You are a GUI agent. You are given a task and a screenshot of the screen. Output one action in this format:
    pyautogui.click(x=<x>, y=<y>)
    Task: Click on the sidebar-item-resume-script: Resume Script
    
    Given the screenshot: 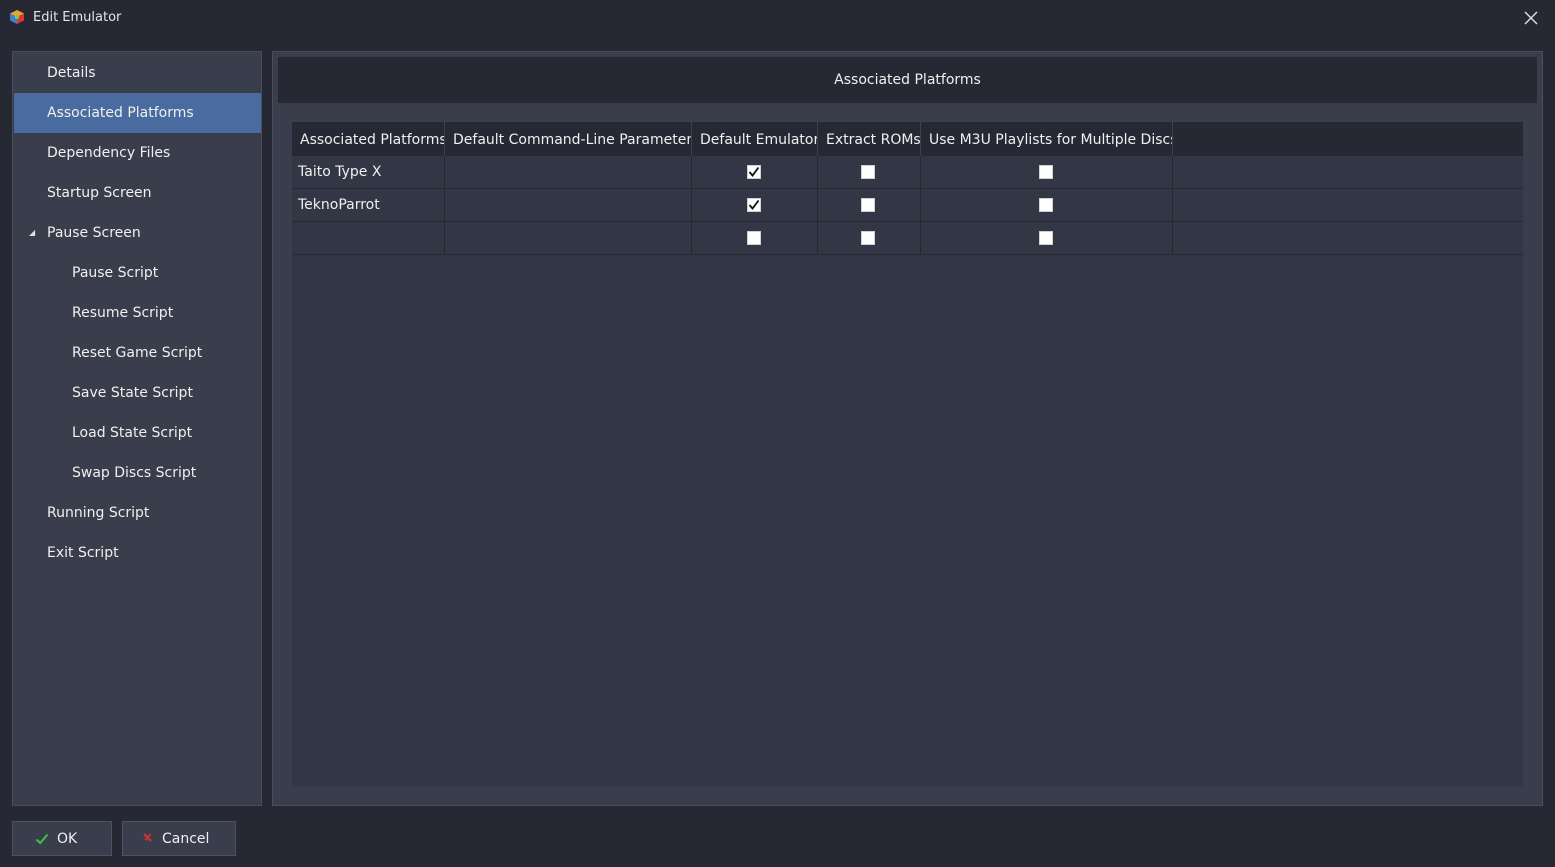 What is the action you would take?
    pyautogui.click(x=137, y=313)
    